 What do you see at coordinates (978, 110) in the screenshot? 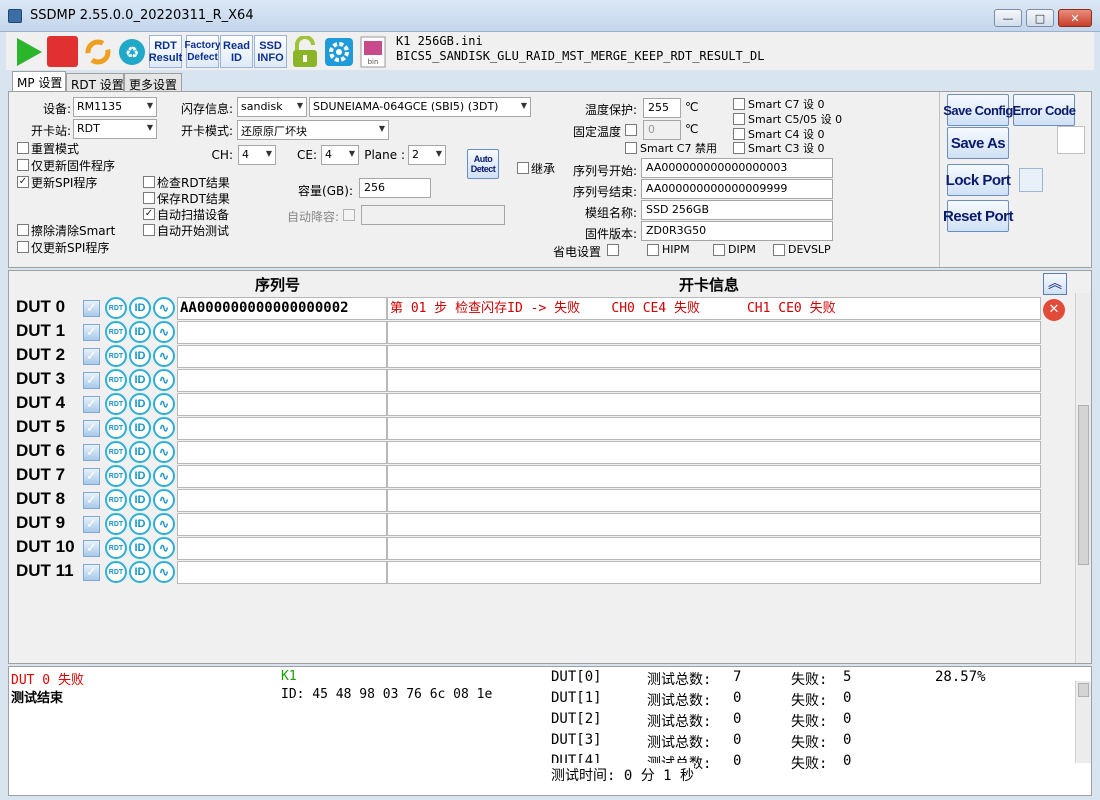
I see `save-config-button: Save Config` at bounding box center [978, 110].